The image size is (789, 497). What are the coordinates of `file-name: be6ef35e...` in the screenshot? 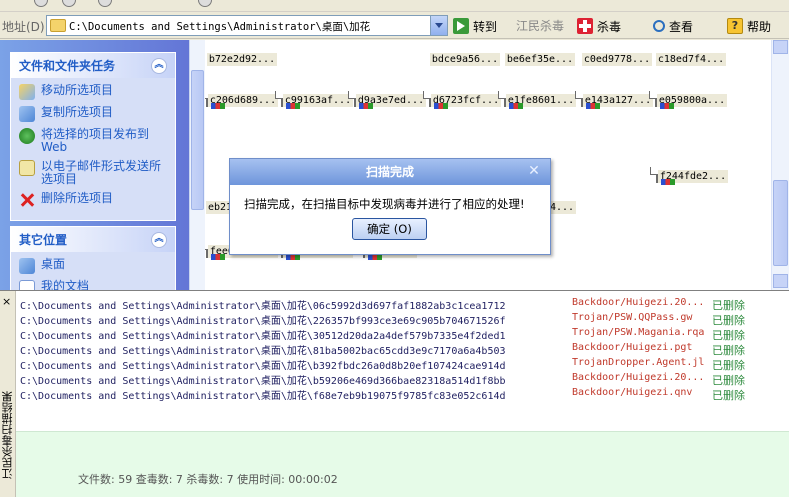 It's located at (540, 59).